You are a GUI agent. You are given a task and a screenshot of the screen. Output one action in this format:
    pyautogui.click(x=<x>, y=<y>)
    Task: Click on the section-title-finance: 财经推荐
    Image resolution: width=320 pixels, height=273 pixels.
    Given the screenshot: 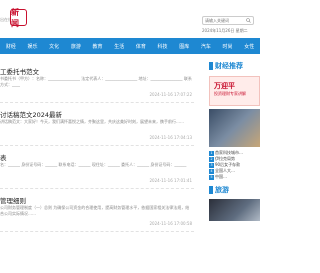 What is the action you would take?
    pyautogui.click(x=234, y=66)
    